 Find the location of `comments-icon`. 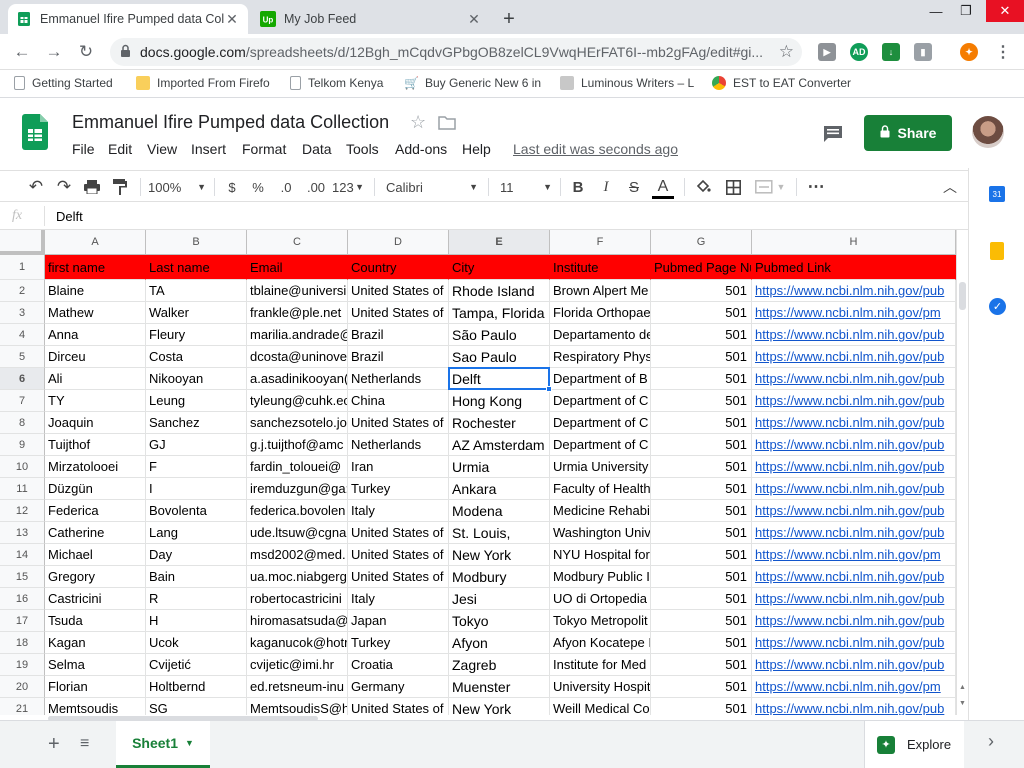

comments-icon is located at coordinates (833, 136).